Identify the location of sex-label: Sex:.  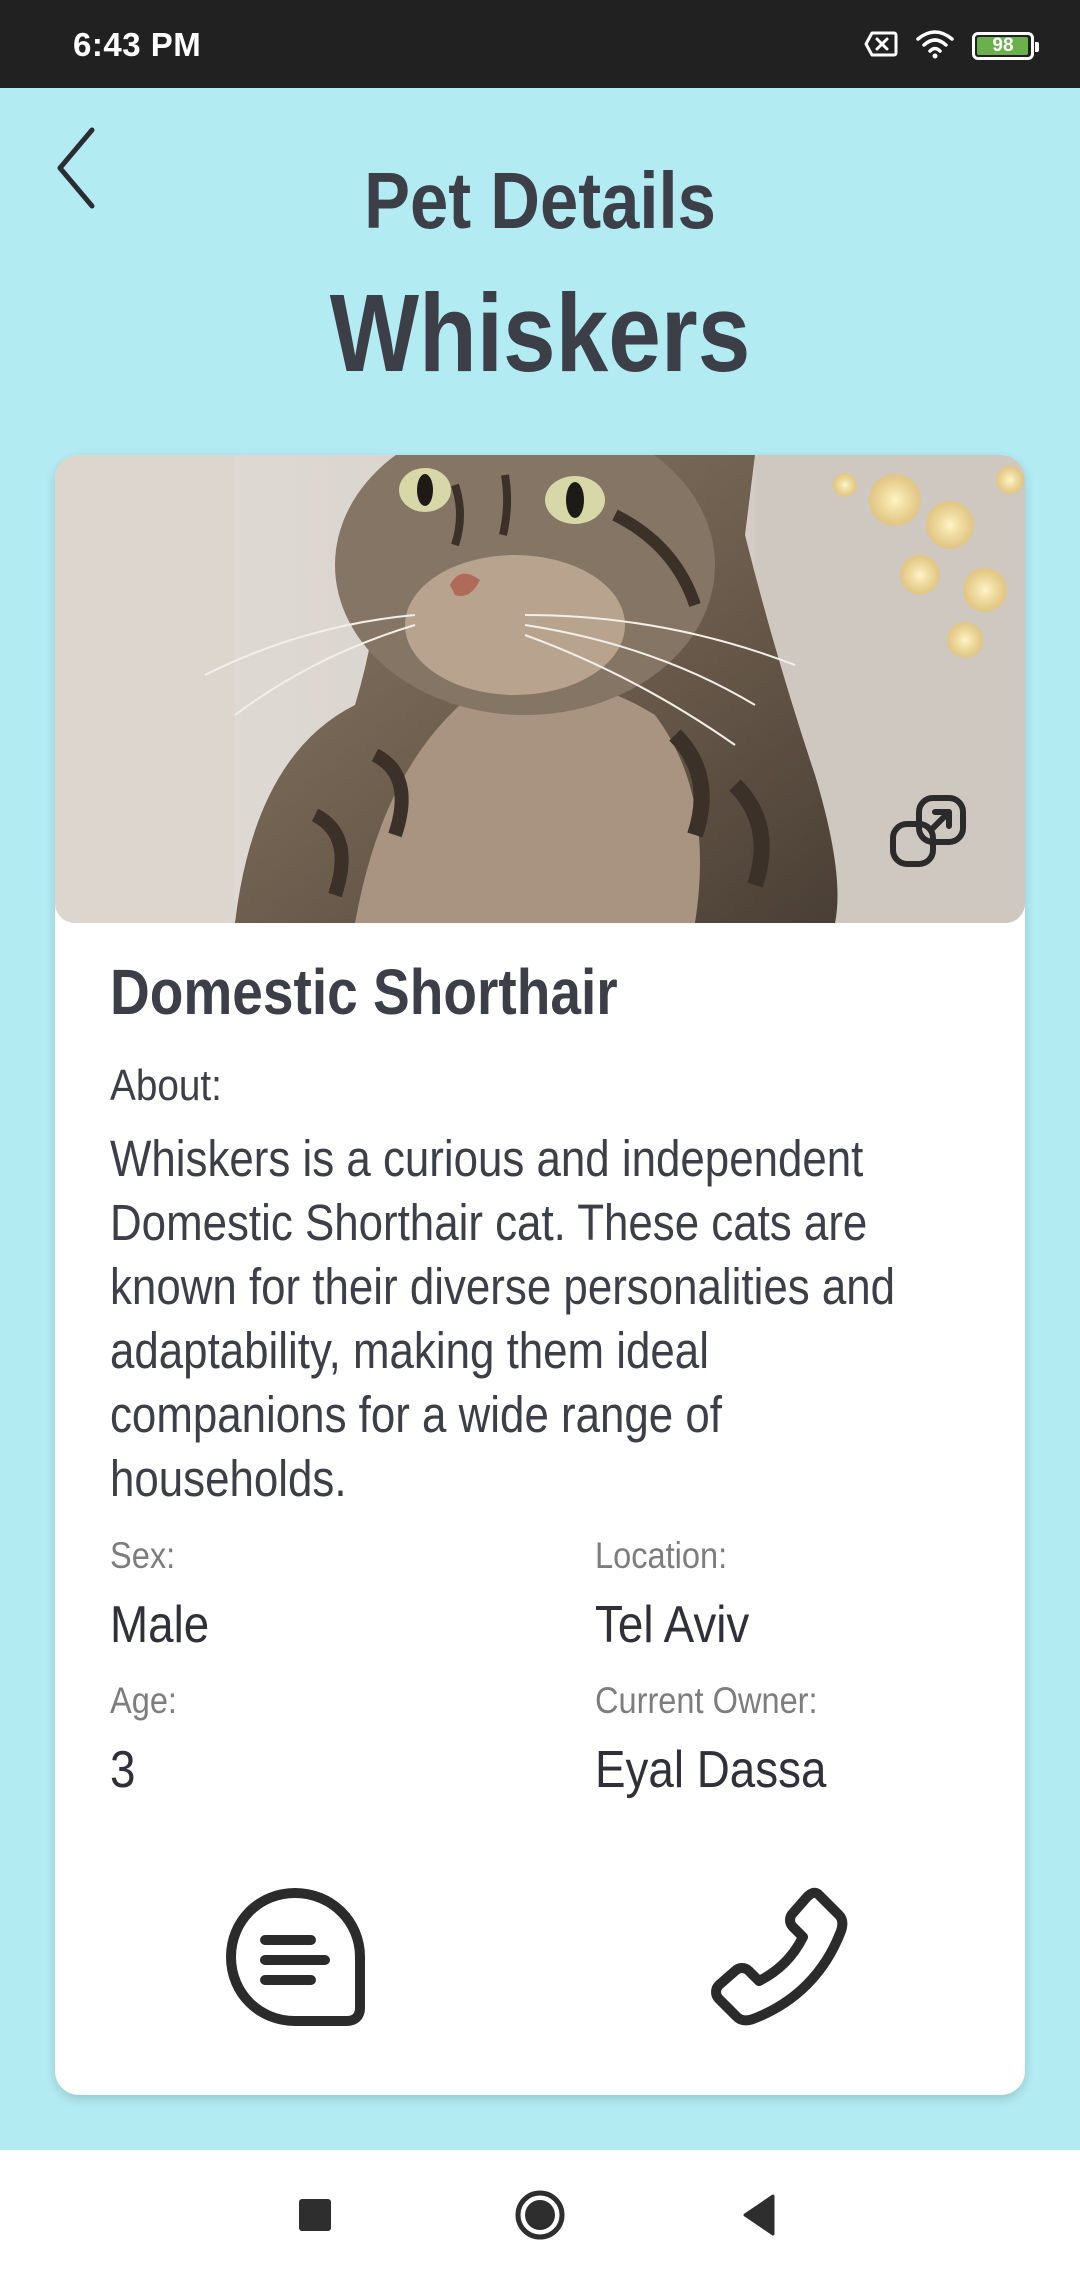
(143, 1555).